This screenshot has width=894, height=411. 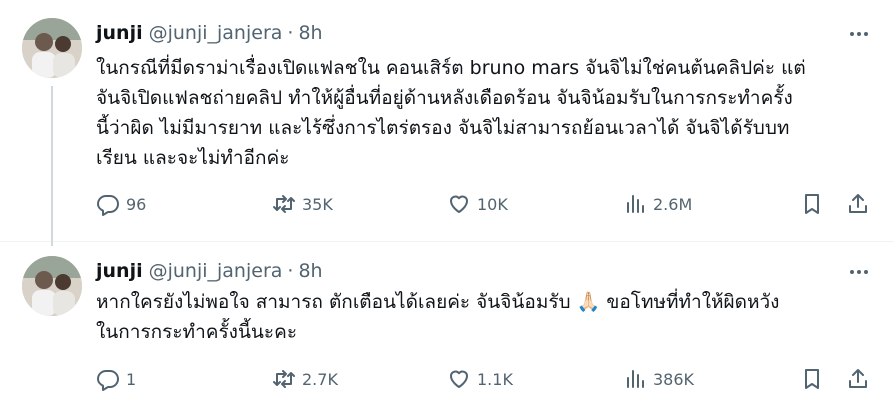 I want to click on like-button: 10K, so click(x=477, y=204).